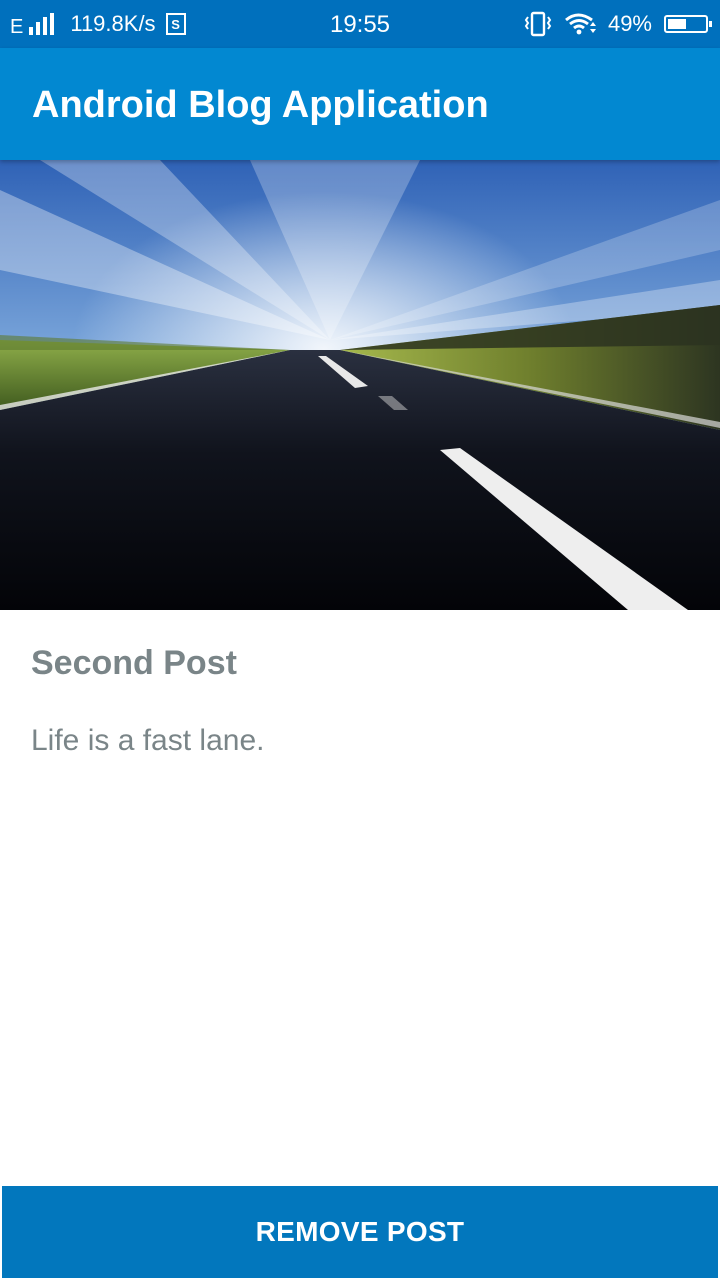 The image size is (720, 1280). I want to click on status-right: 49%, so click(618, 24).